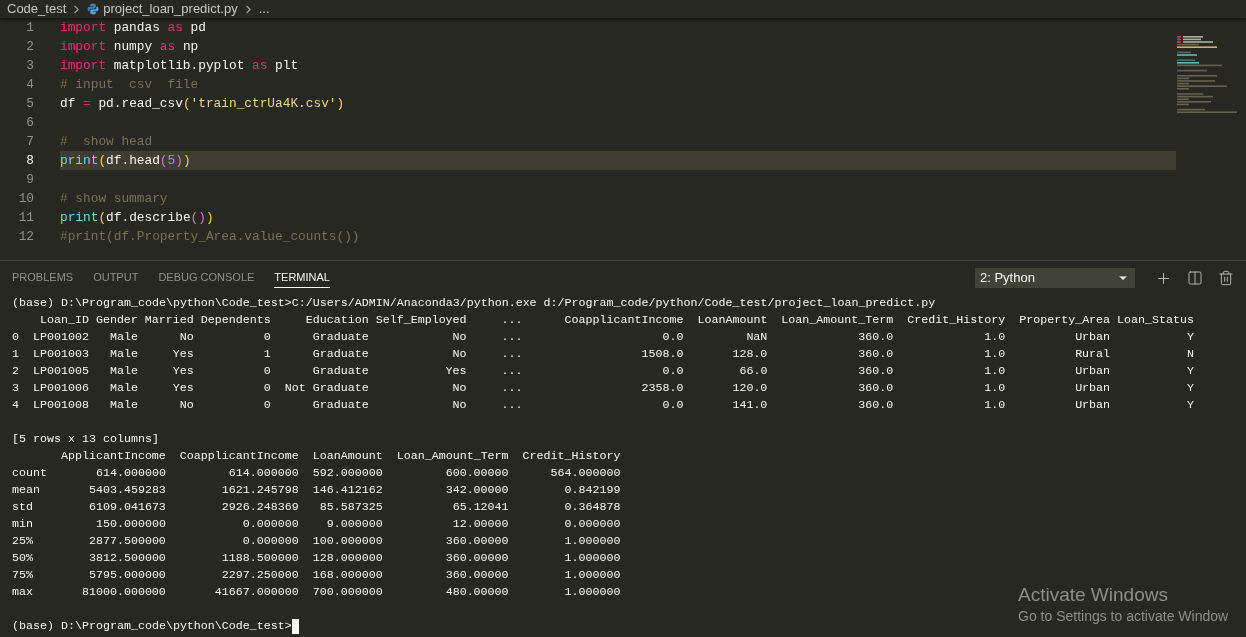  I want to click on table-cell-text: 1188.500000, so click(259, 558).